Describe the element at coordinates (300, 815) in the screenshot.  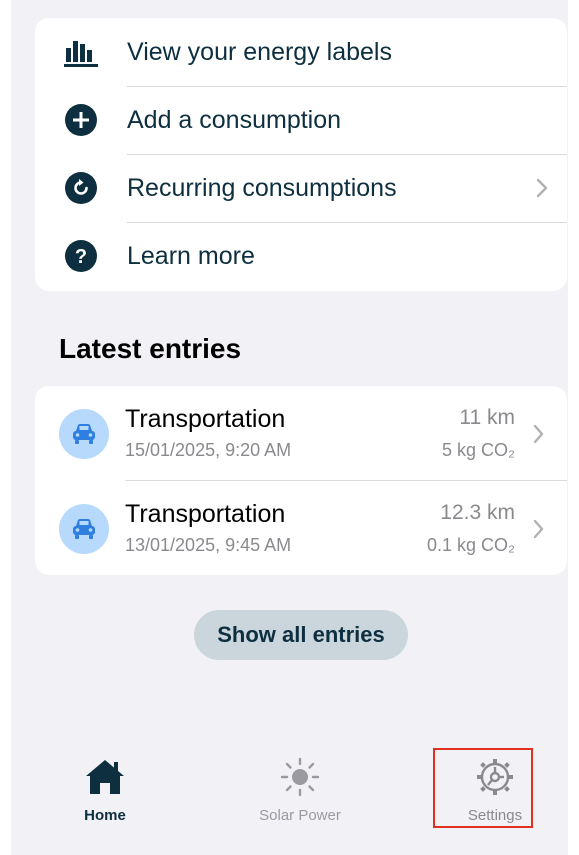
I see `tab-label: Solar Power` at that location.